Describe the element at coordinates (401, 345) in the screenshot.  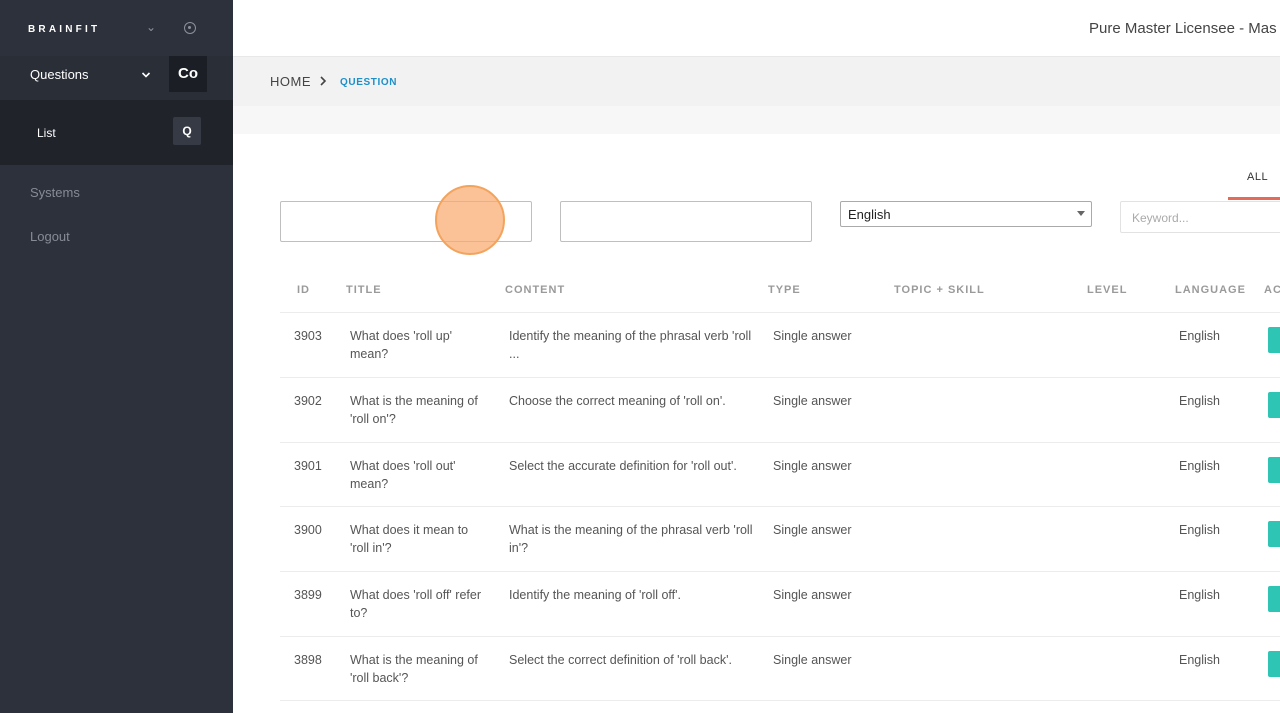
I see `cell-title: What does 'roll up' mean?` at that location.